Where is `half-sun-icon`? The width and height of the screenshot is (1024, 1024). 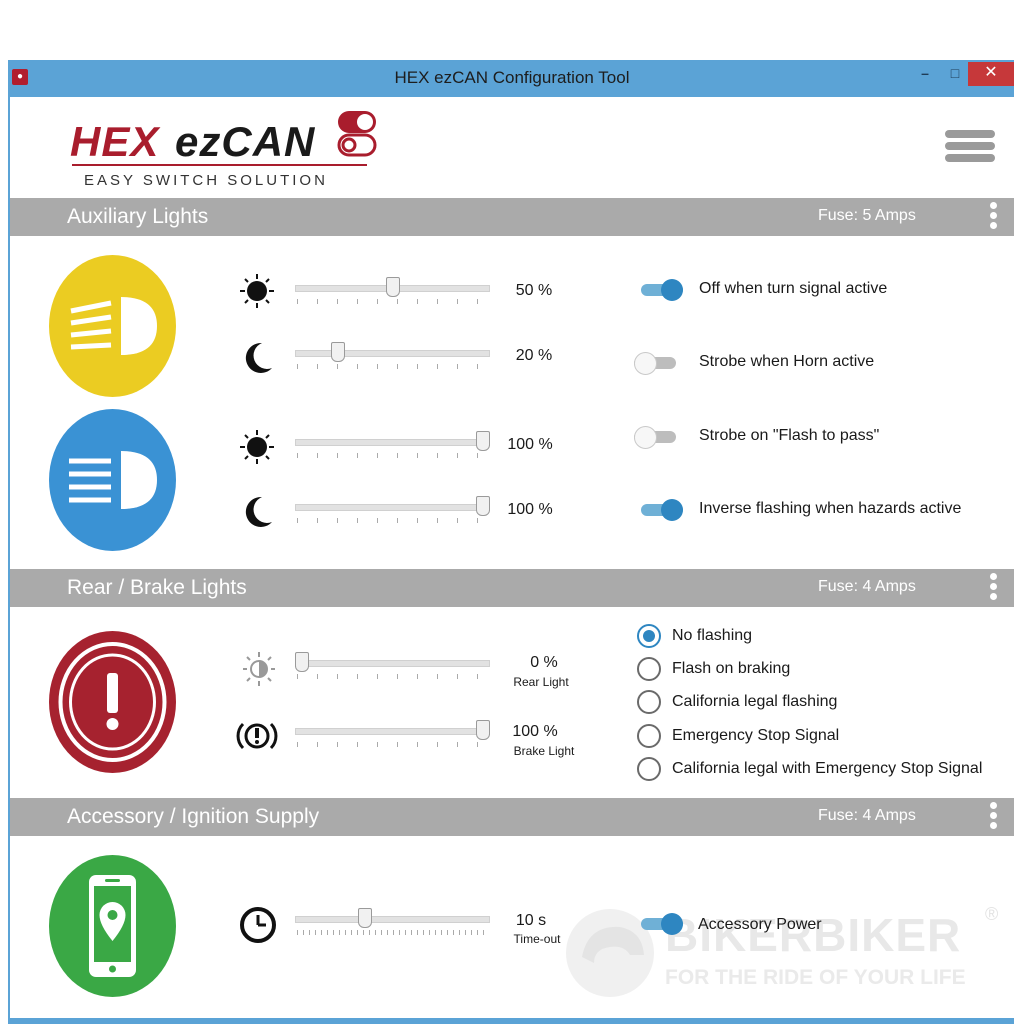 half-sun-icon is located at coordinates (259, 669).